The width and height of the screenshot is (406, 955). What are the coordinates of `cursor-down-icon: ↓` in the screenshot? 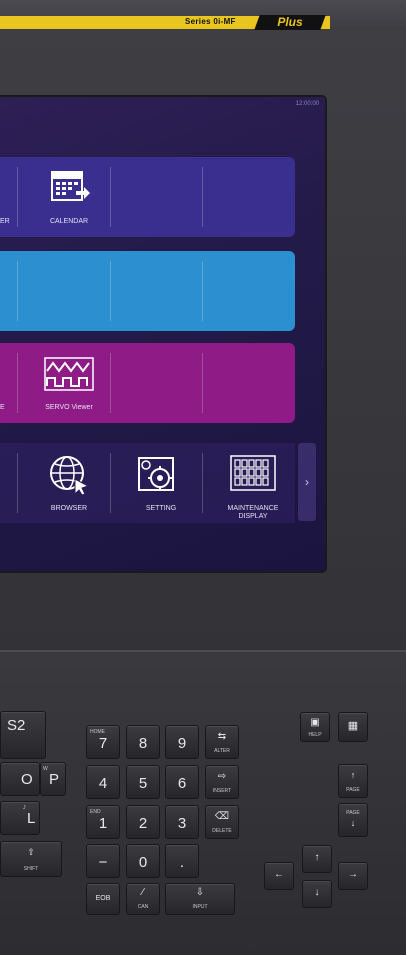 It's located at (317, 892).